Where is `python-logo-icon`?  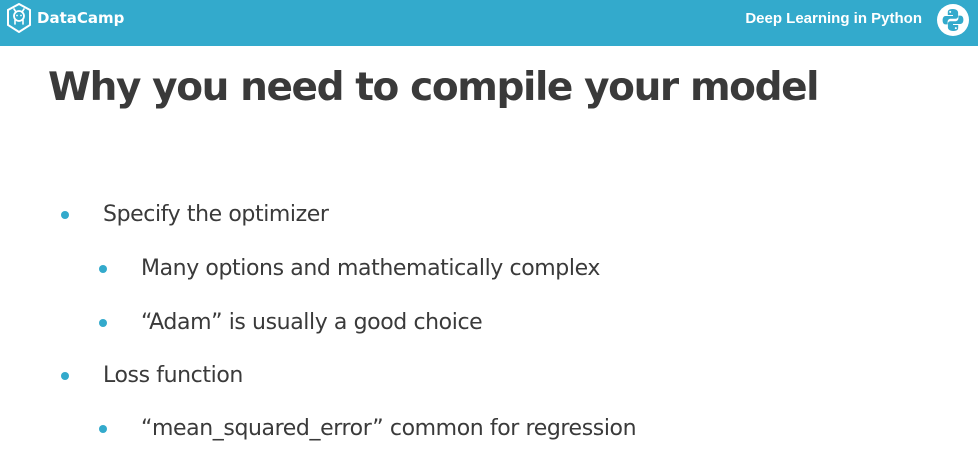
python-logo-icon is located at coordinates (953, 20).